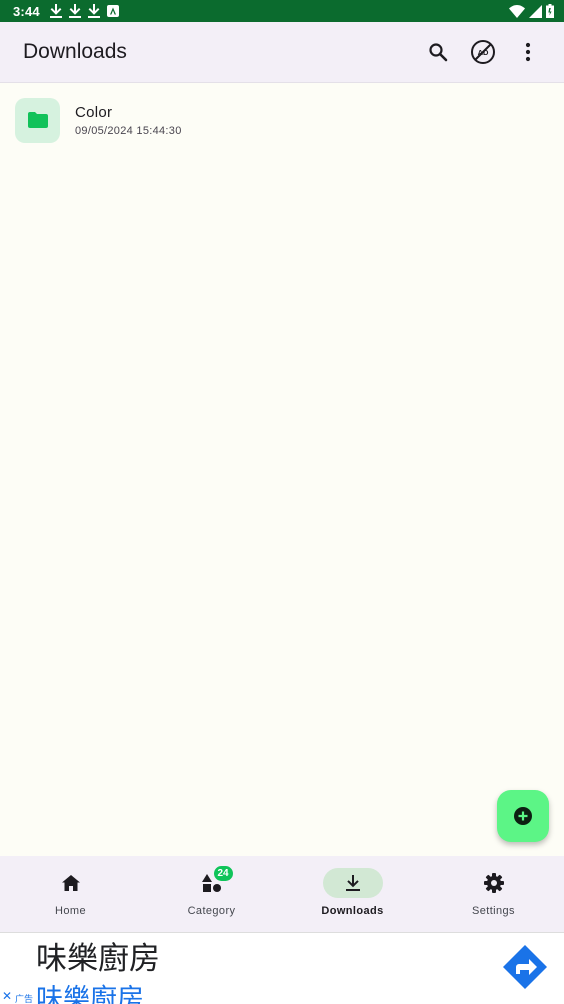 The image size is (564, 1004). I want to click on ad-block-icon: AD, so click(482, 52).